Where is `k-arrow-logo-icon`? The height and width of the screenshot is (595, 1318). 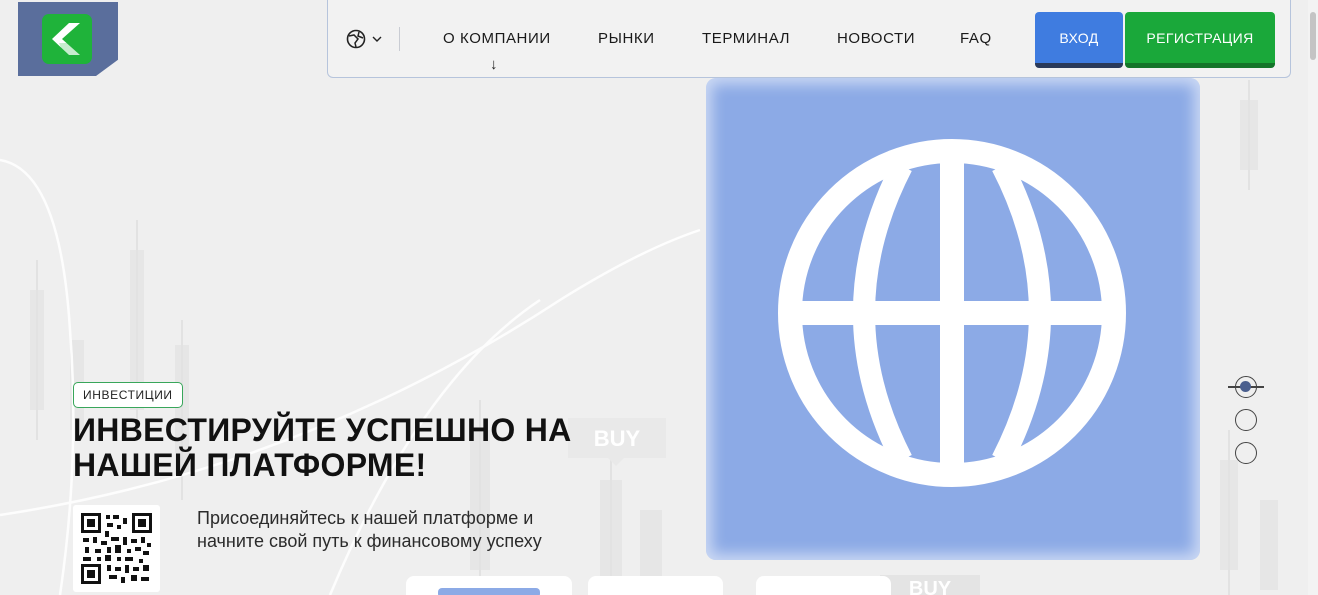 k-arrow-logo-icon is located at coordinates (66, 39).